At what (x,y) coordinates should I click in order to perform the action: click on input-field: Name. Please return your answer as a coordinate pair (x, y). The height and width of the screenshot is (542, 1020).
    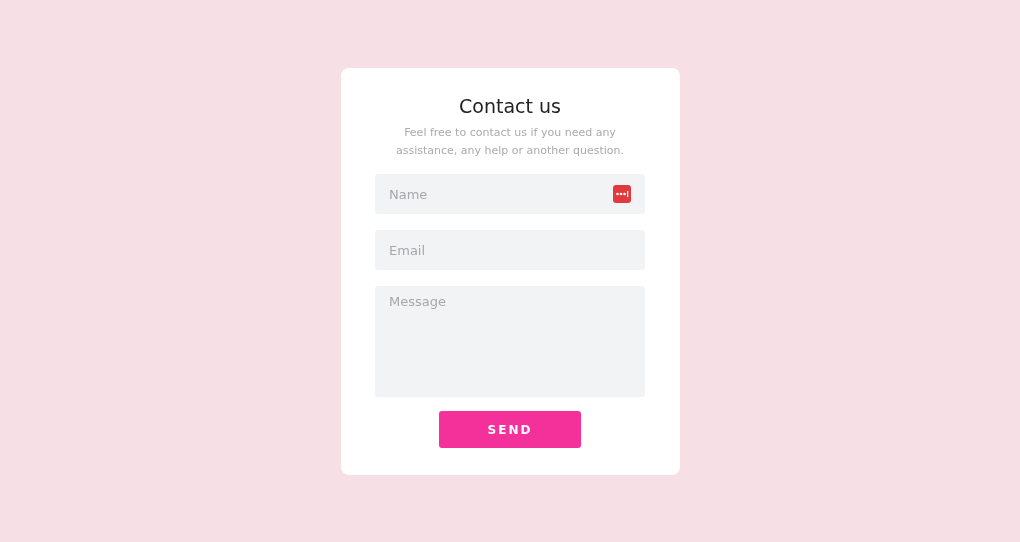
    Looking at the image, I should click on (510, 194).